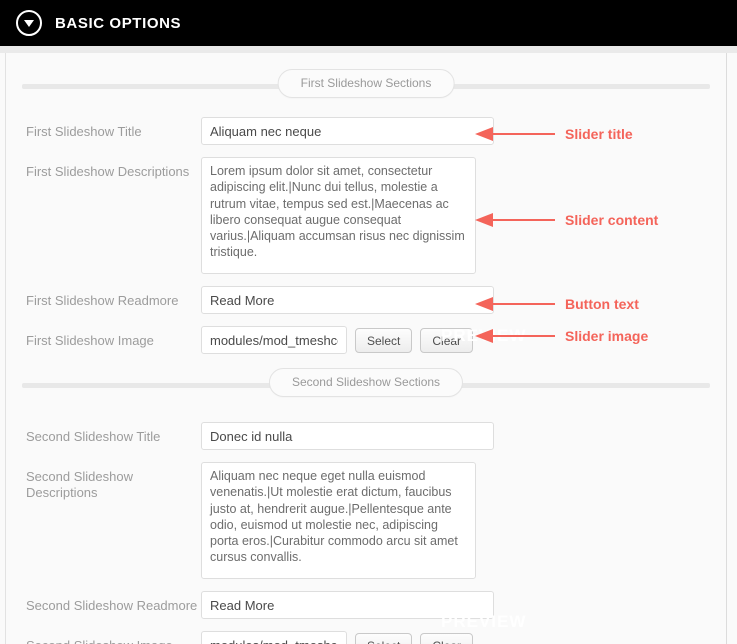 The height and width of the screenshot is (644, 737). I want to click on chevron-down-circle-icon, so click(29, 23).